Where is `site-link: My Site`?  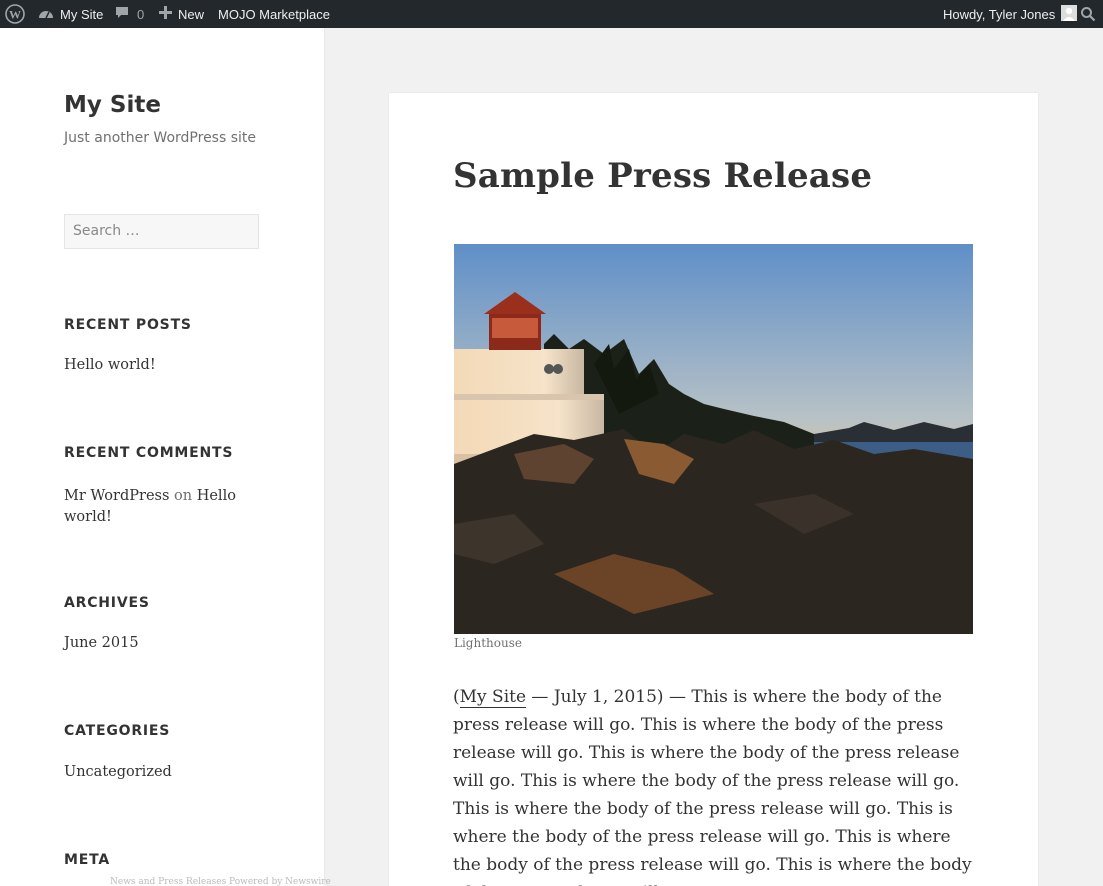
site-link: My Site is located at coordinates (493, 697).